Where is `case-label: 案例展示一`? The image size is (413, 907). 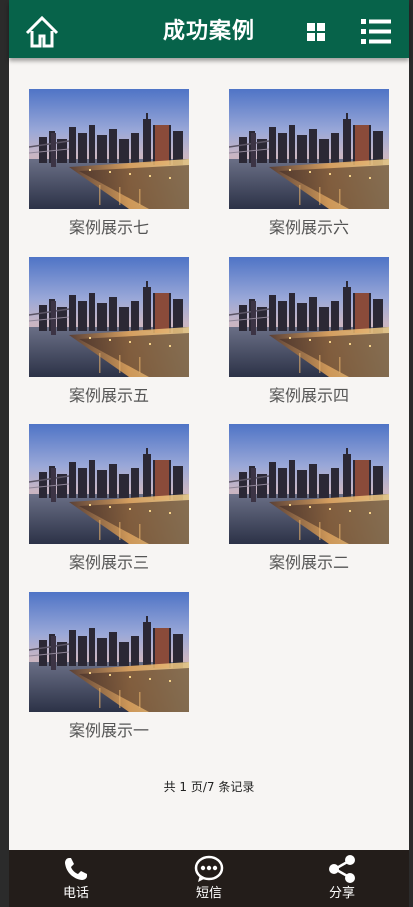 case-label: 案例展示一 is located at coordinates (109, 731).